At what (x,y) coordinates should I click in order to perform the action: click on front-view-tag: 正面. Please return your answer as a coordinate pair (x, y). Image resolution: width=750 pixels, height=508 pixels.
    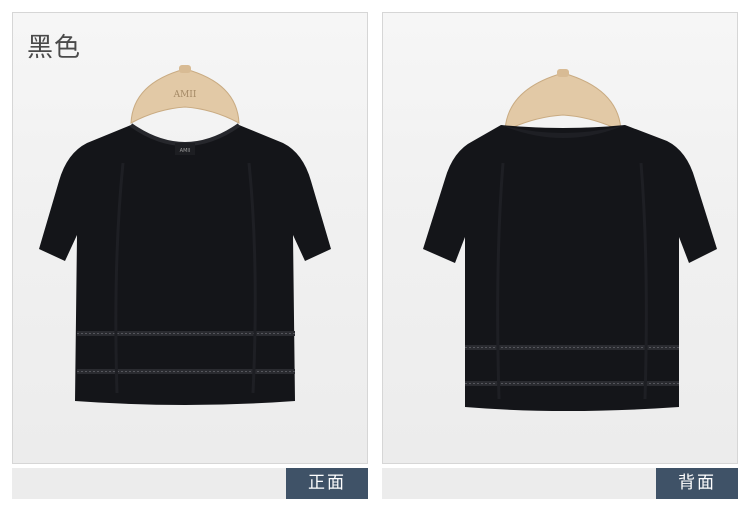
    Looking at the image, I should click on (327, 483).